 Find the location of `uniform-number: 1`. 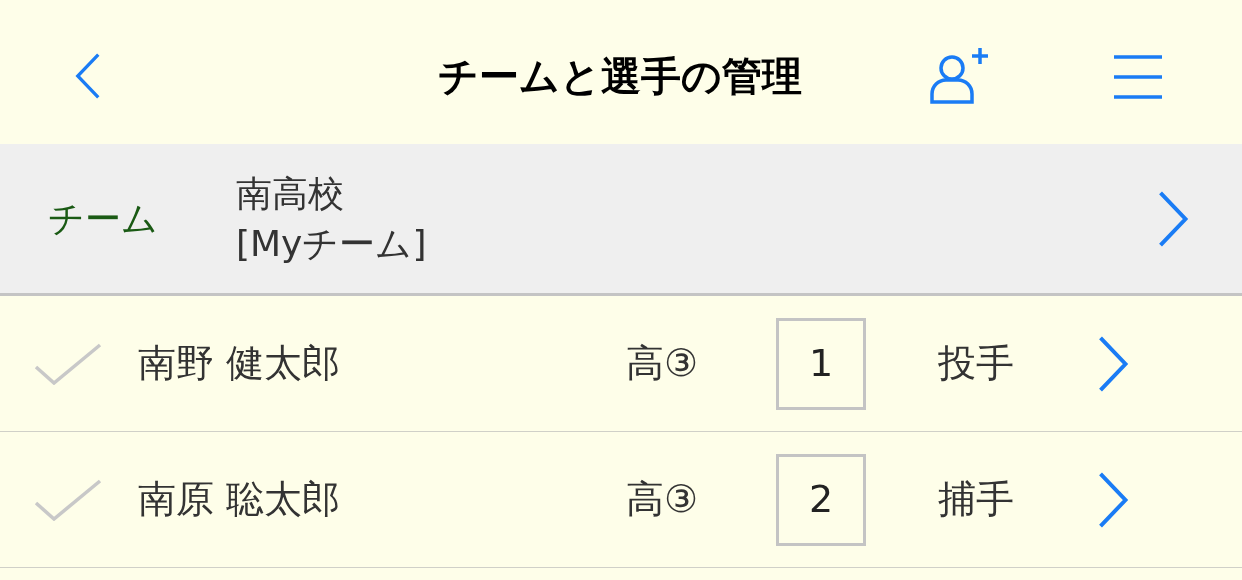

uniform-number: 1 is located at coordinates (821, 363).